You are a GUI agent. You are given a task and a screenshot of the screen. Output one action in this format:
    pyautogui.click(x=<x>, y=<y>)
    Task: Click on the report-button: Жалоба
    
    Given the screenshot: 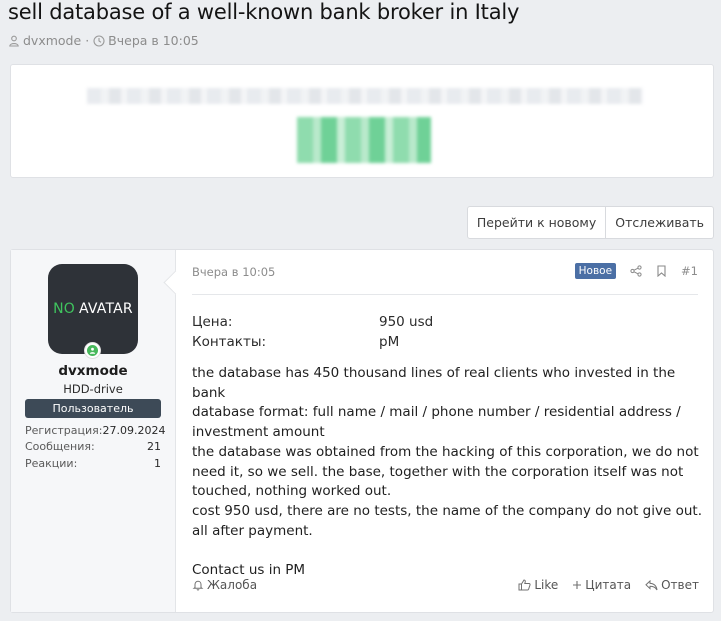 What is the action you would take?
    pyautogui.click(x=224, y=585)
    